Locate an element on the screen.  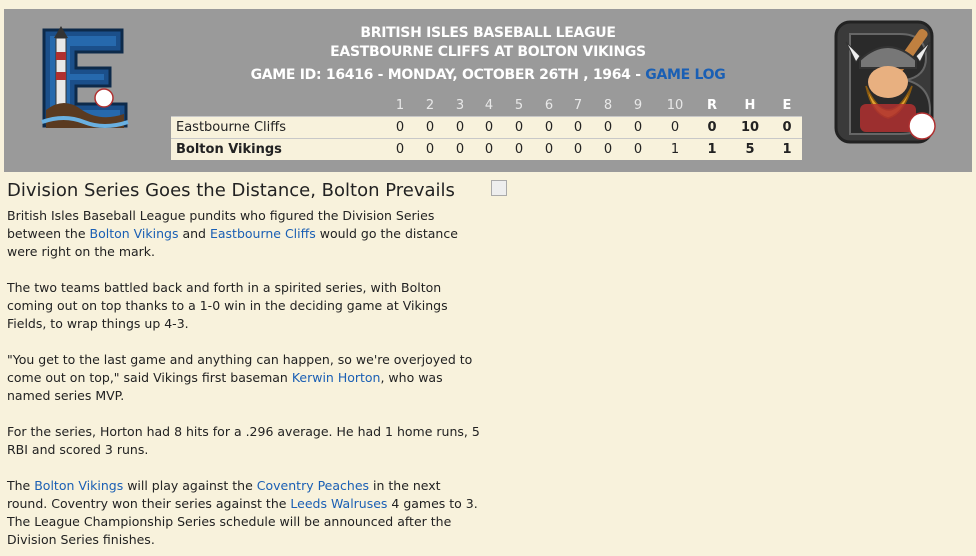
inning-header: 10 is located at coordinates (675, 105).